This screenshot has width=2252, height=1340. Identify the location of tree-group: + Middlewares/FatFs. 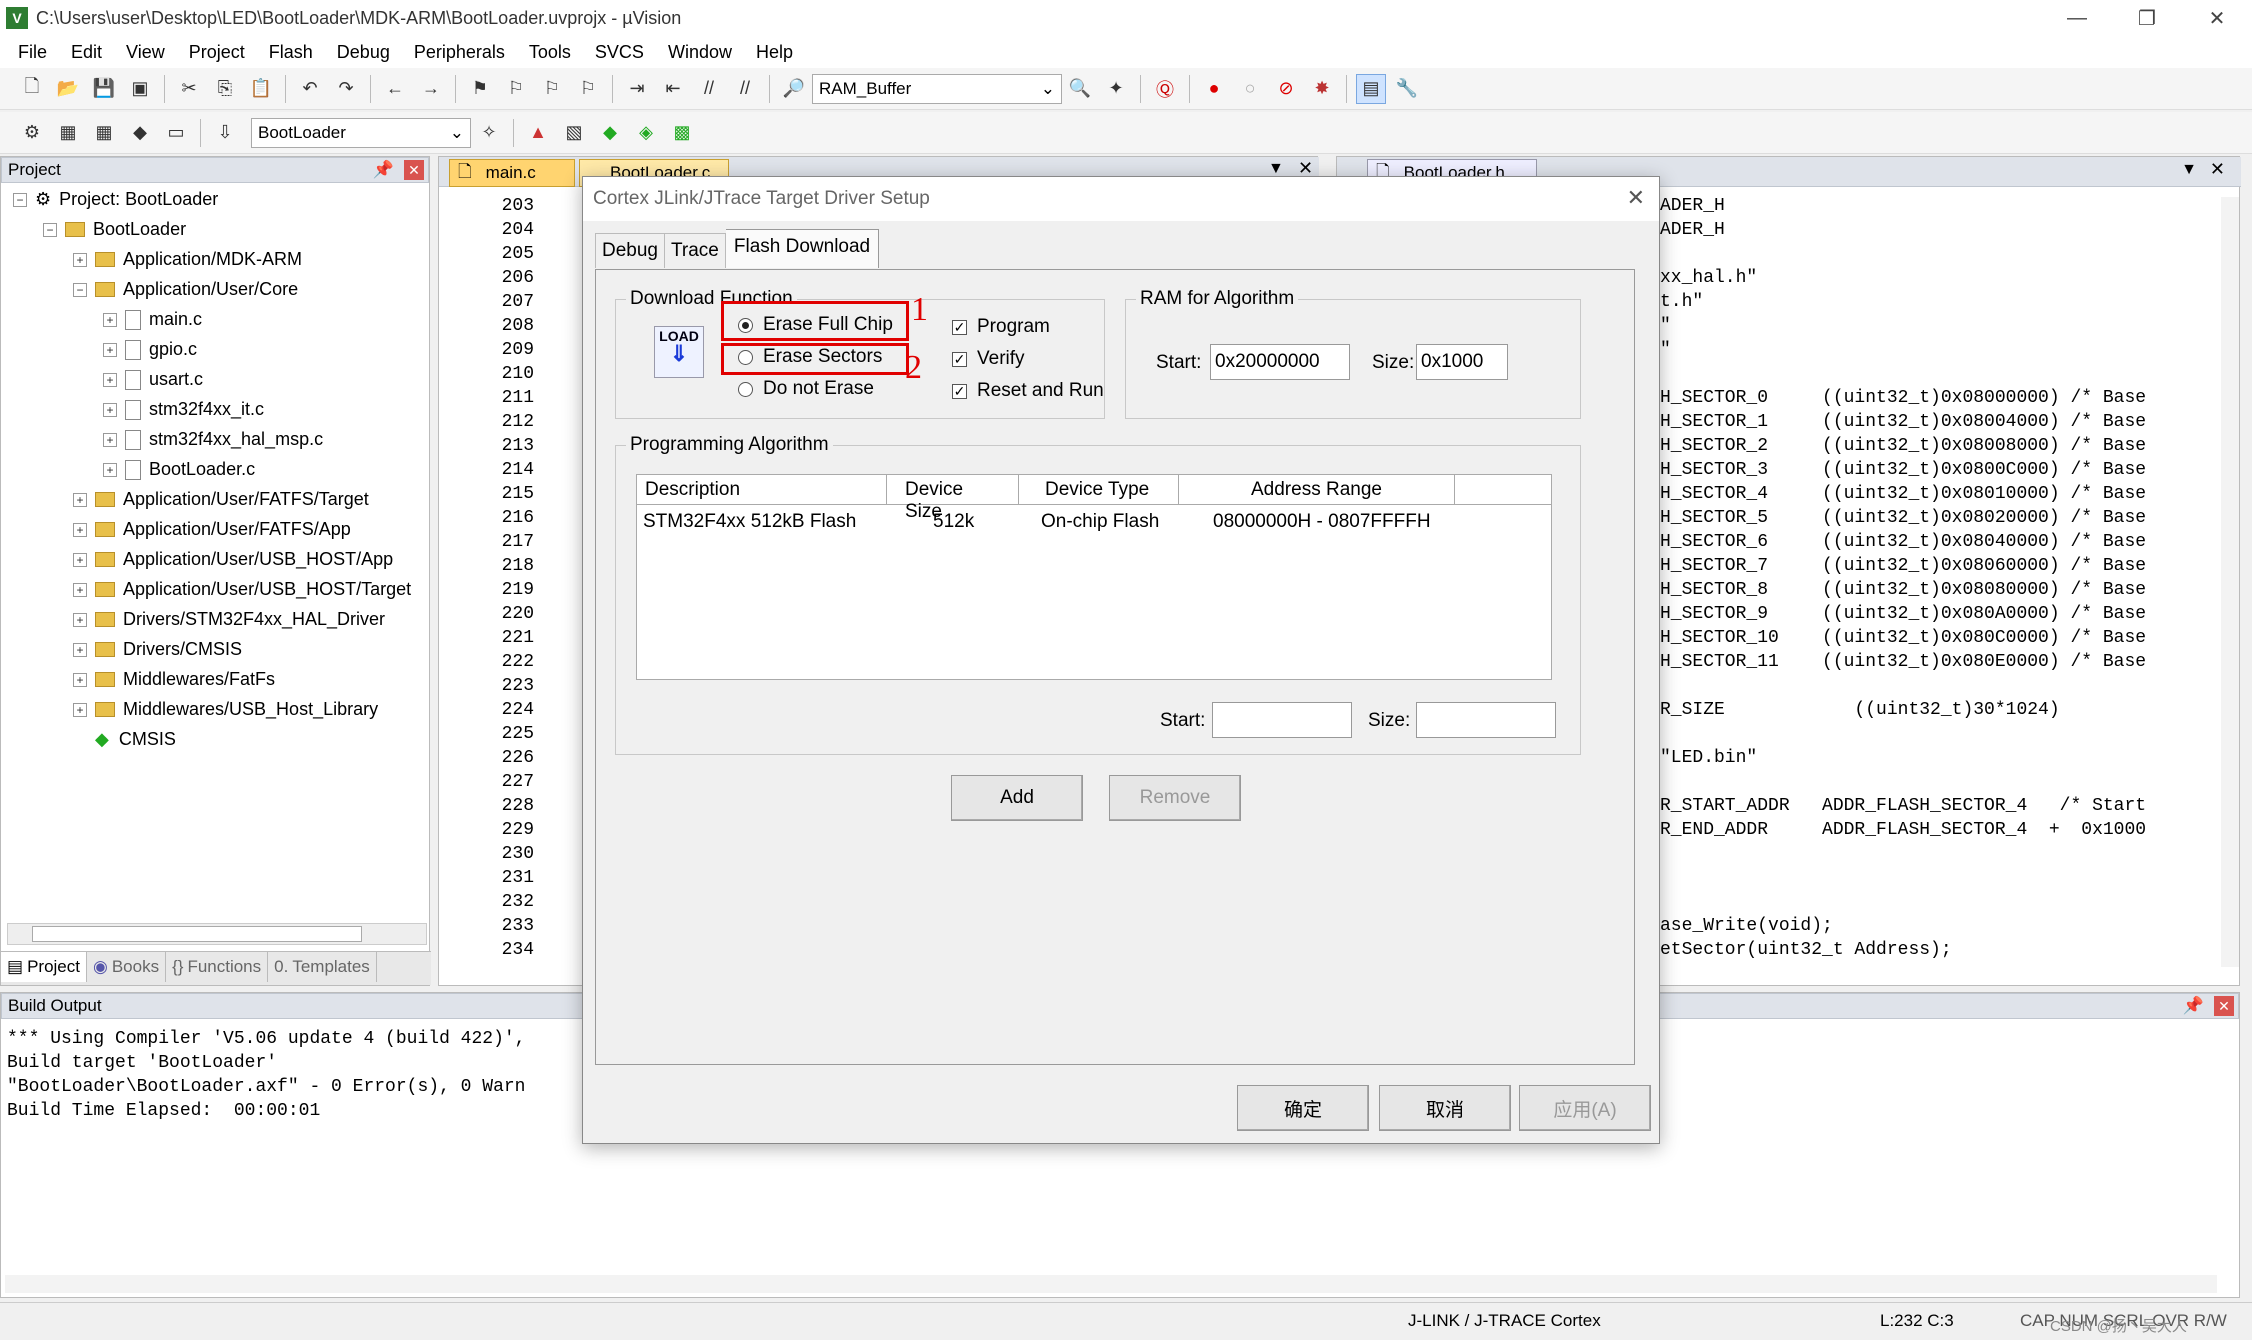
(174, 679).